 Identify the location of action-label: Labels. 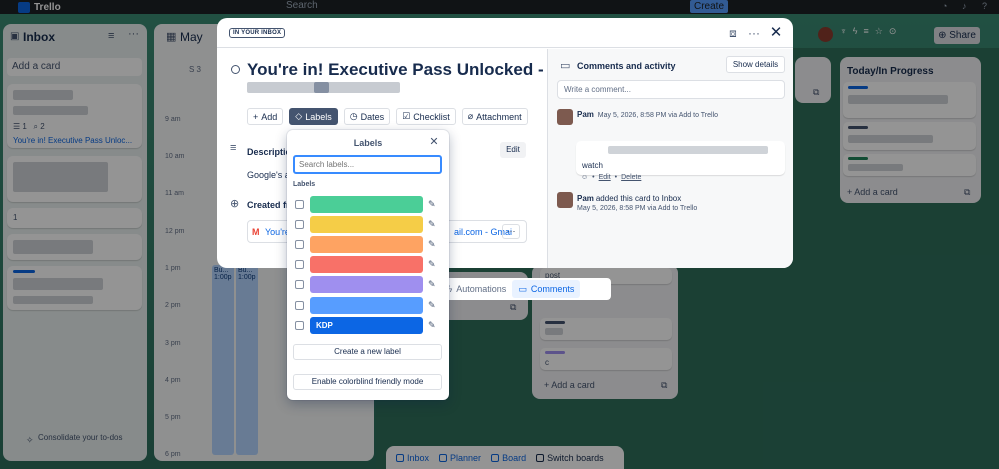
(318, 116).